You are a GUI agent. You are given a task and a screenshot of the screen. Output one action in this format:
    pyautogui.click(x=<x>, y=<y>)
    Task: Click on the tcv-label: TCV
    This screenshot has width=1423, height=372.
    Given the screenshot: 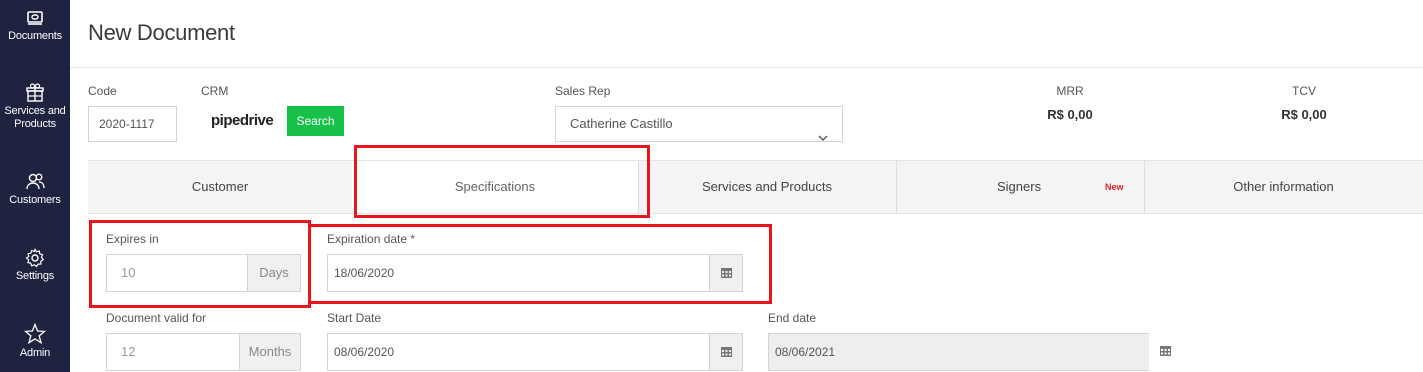 What is the action you would take?
    pyautogui.click(x=1304, y=91)
    